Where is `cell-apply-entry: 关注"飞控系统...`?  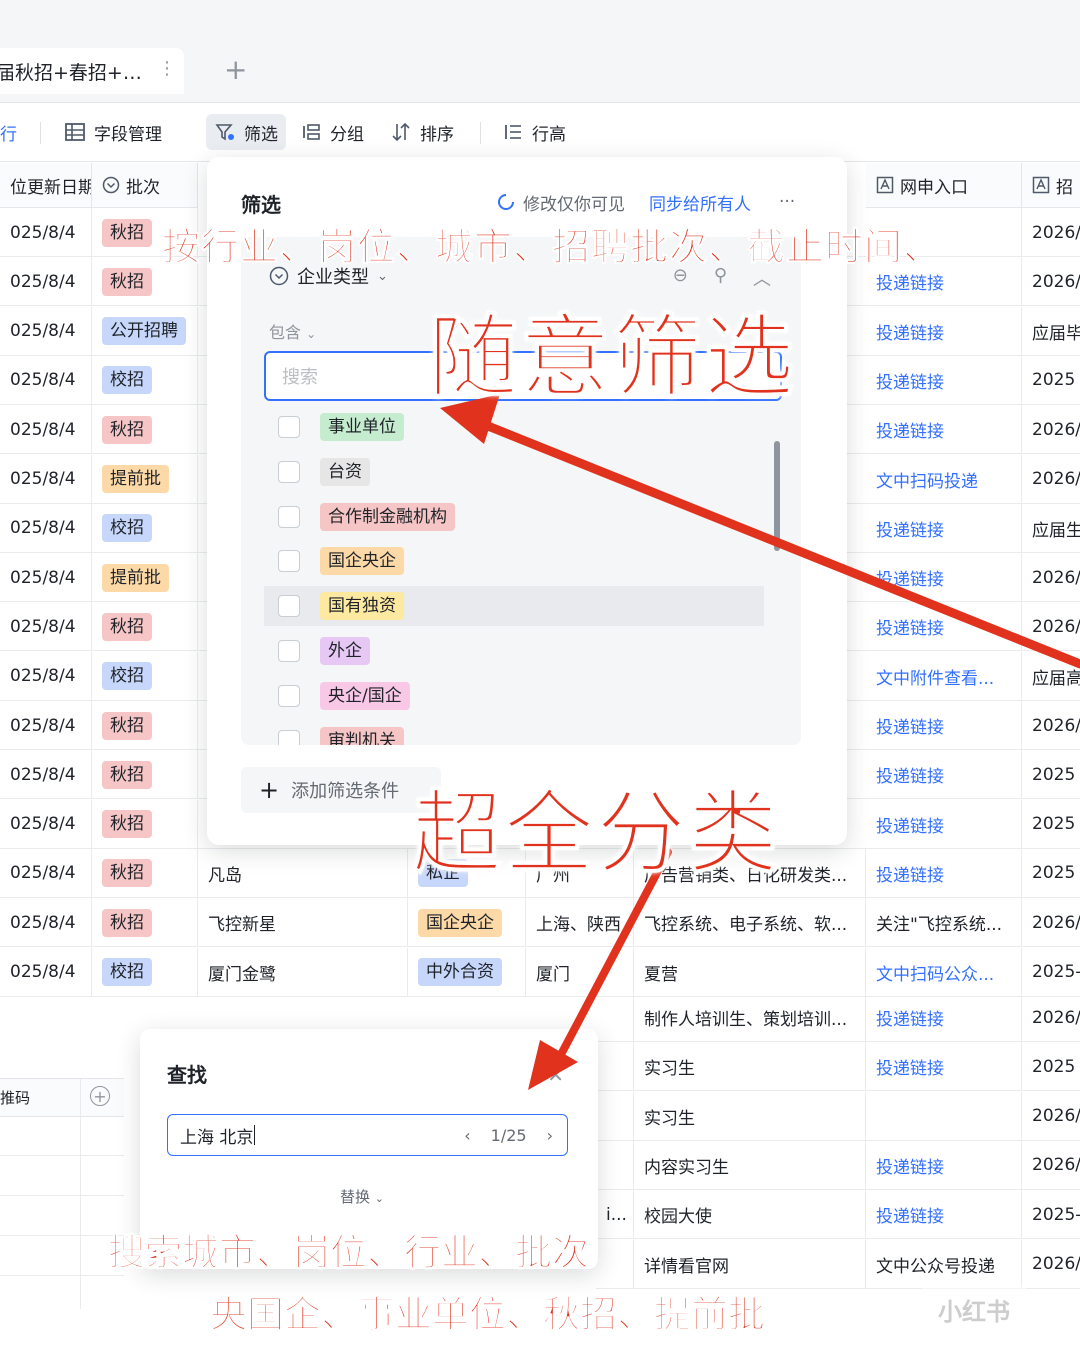 cell-apply-entry: 关注"飞控系统... is located at coordinates (944, 923).